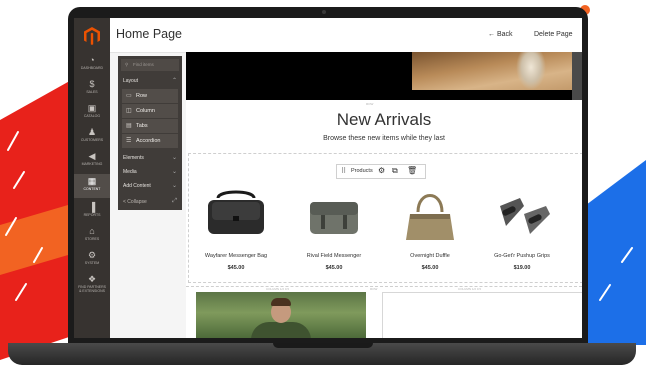 The image size is (646, 372). What do you see at coordinates (142, 126) in the screenshot?
I see `panel-item-tabs-label: Tabs` at bounding box center [142, 126].